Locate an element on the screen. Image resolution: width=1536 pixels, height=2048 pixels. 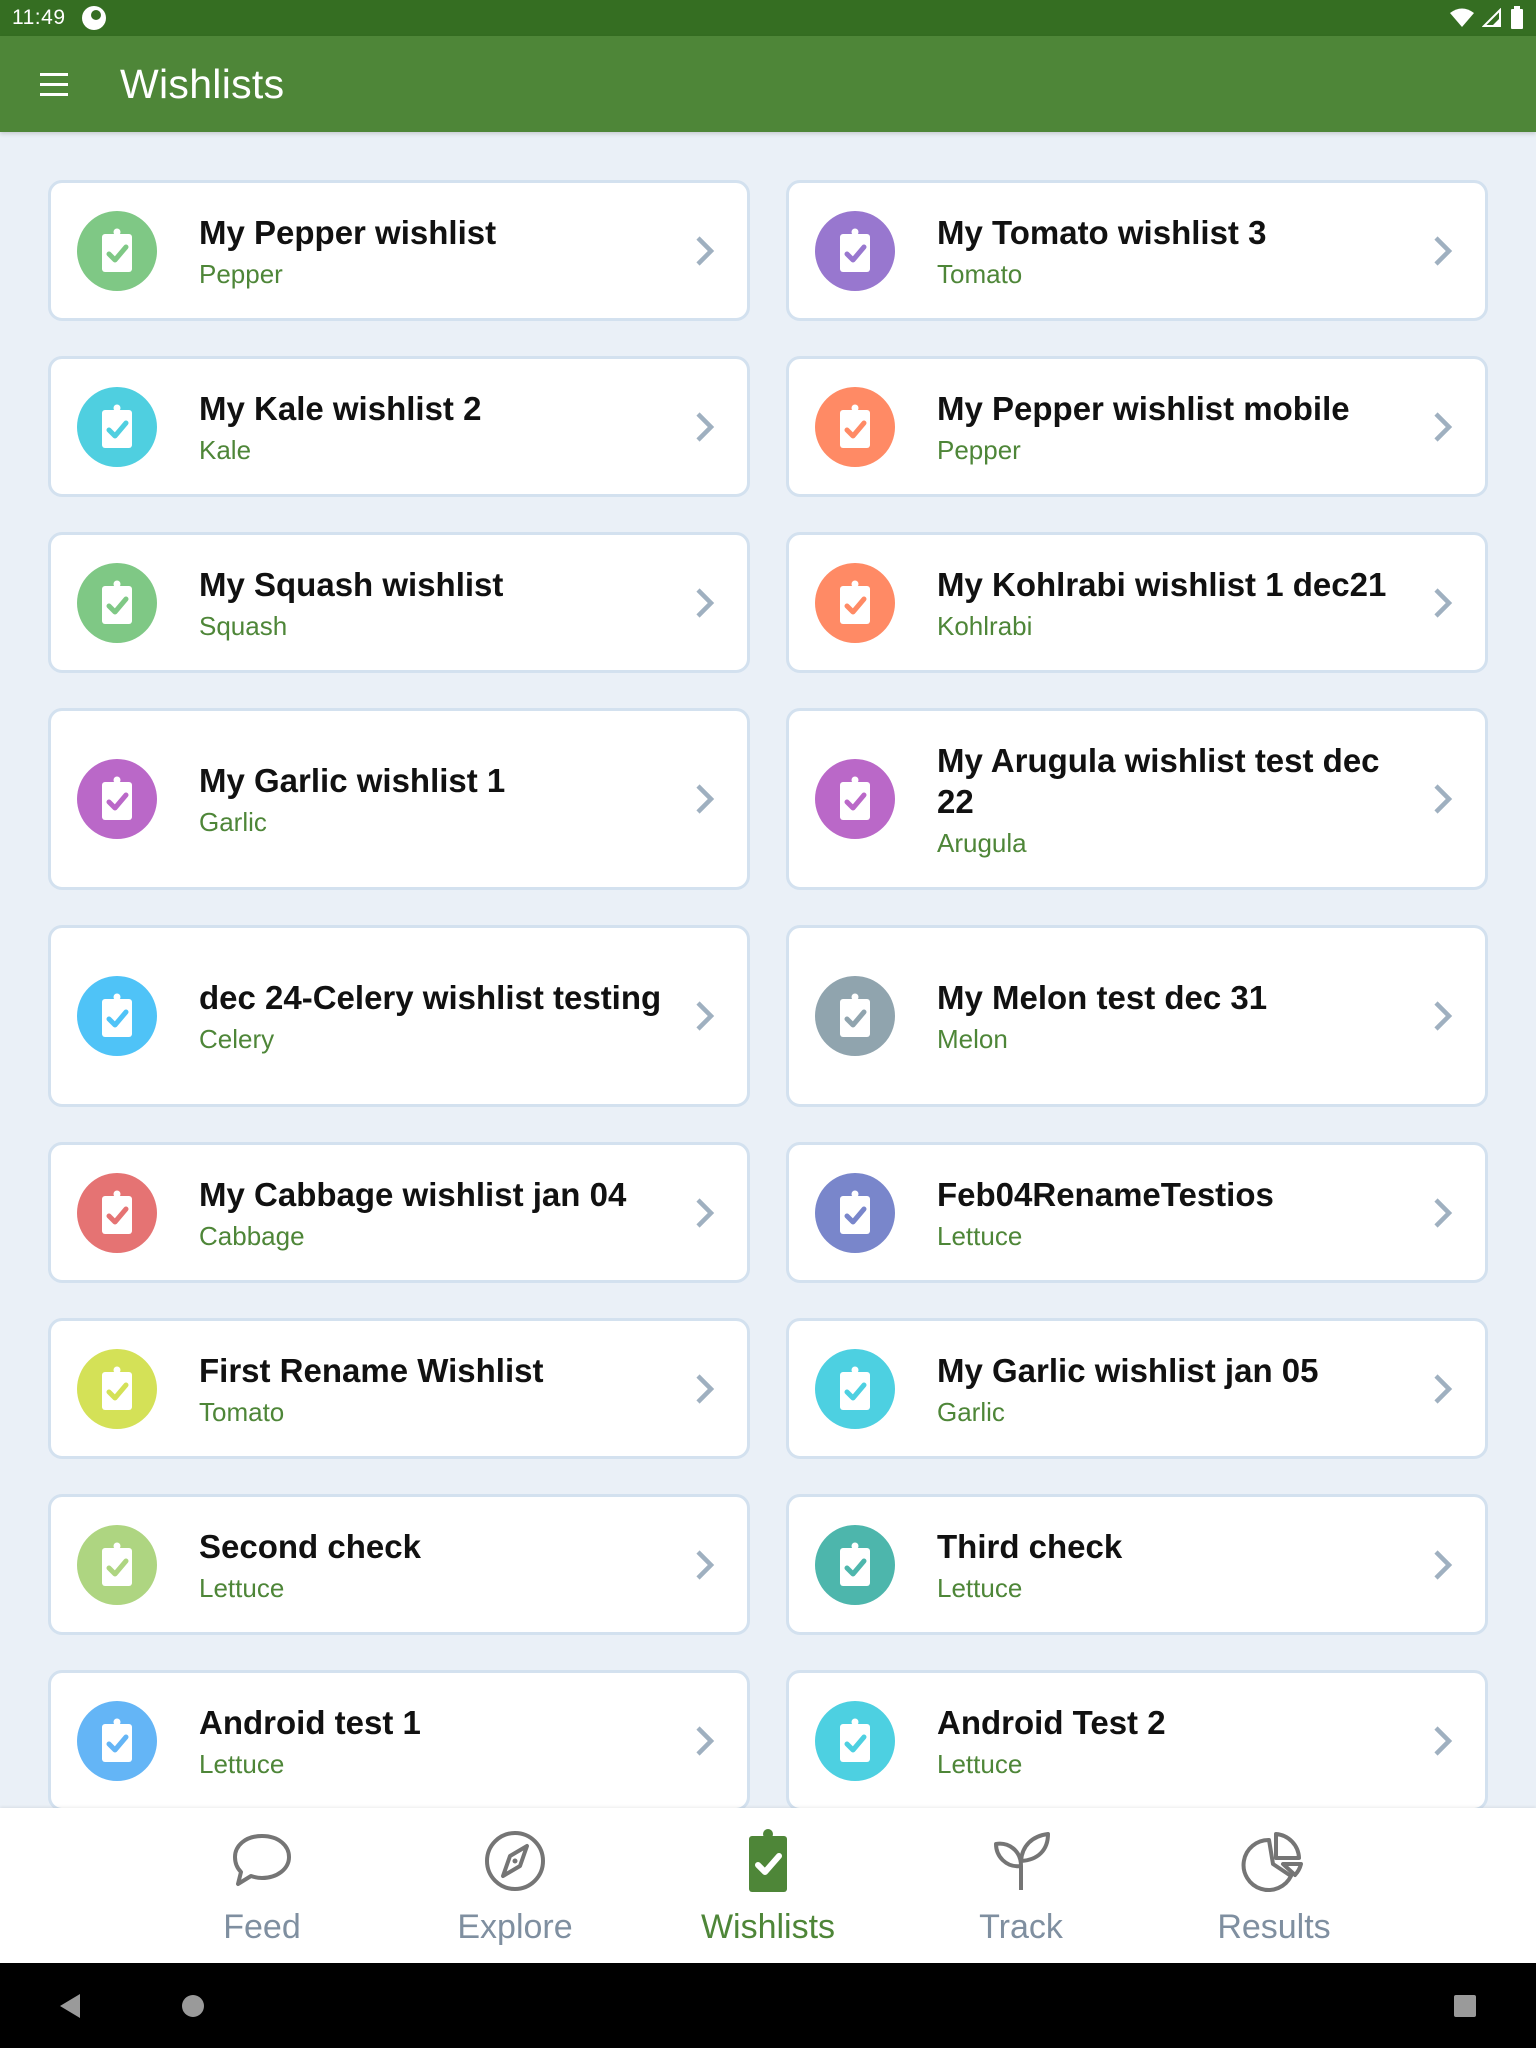
nav-label: Results is located at coordinates (1274, 1927).